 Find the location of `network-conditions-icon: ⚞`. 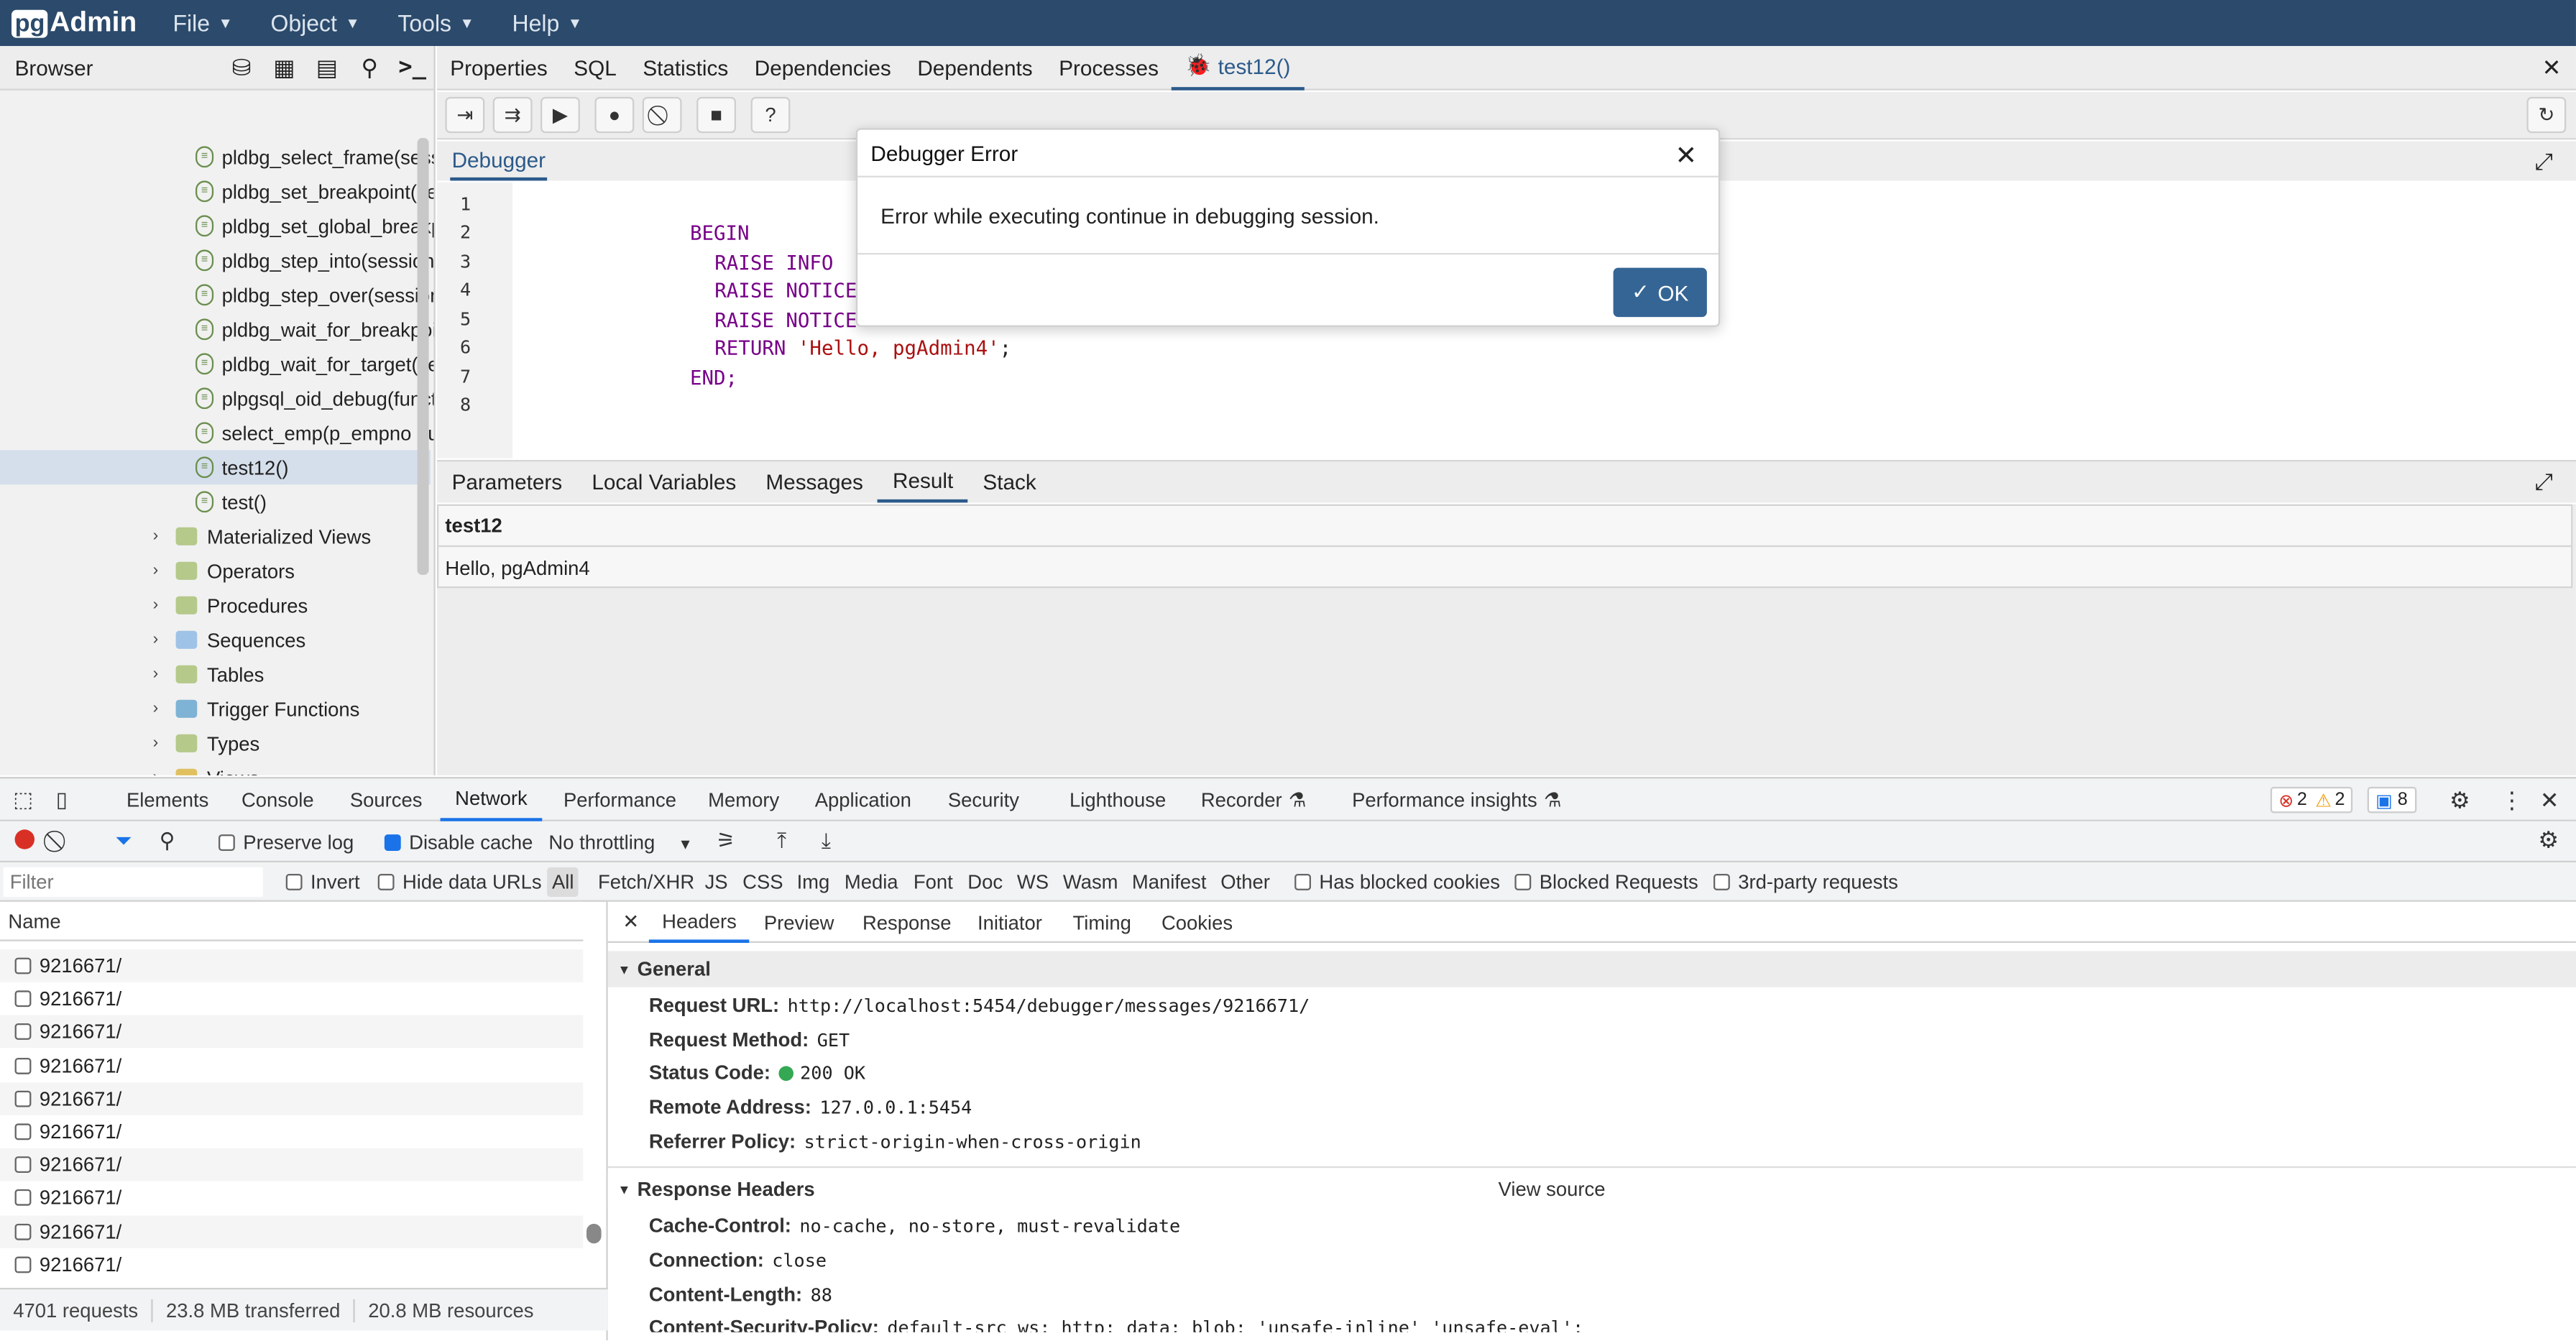

network-conditions-icon: ⚞ is located at coordinates (726, 841).